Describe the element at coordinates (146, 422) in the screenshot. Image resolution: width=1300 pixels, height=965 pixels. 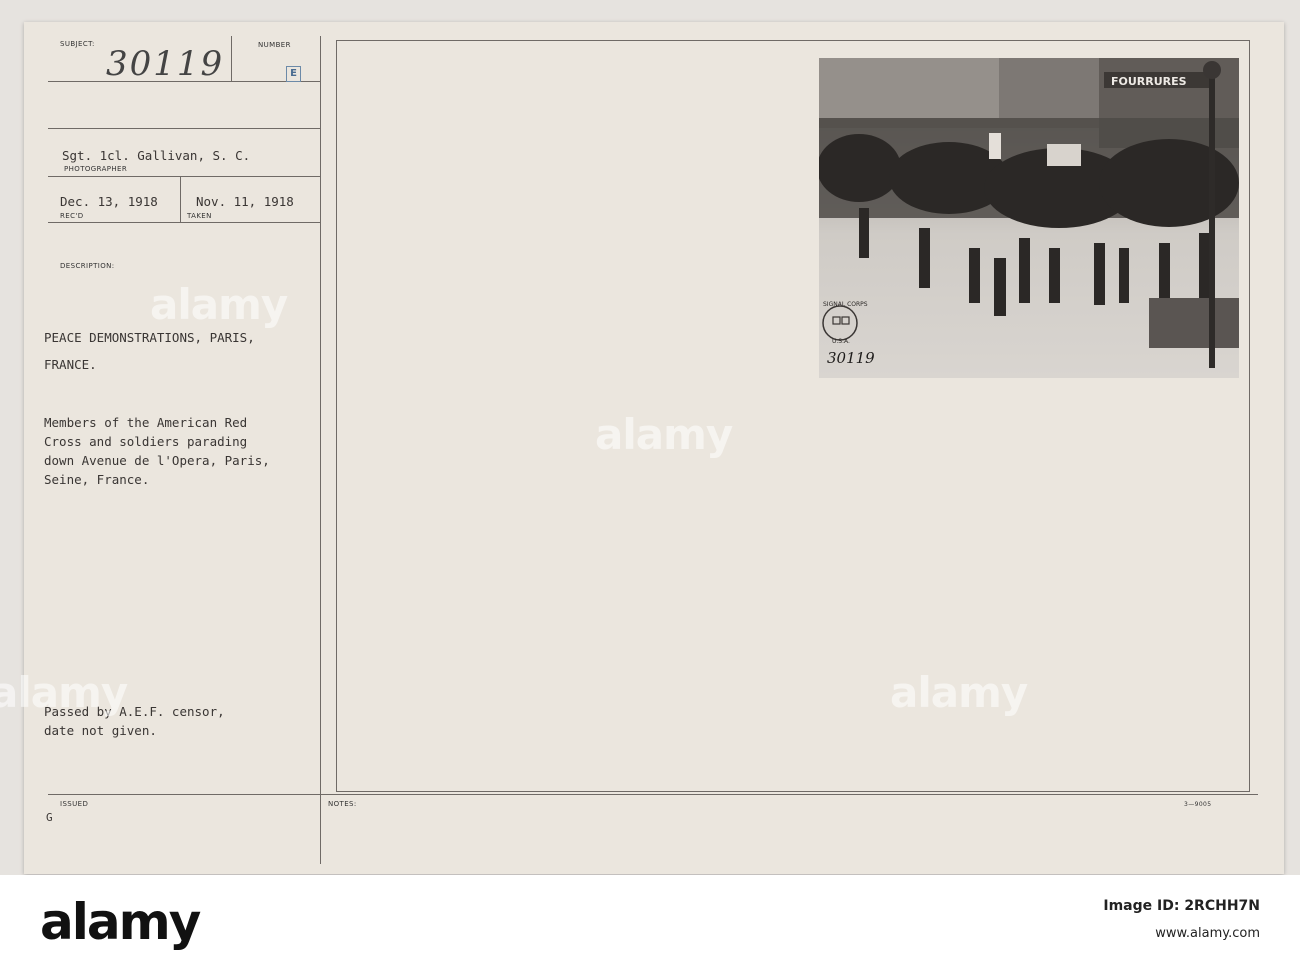
I see `body-line: Members of the American Red` at that location.